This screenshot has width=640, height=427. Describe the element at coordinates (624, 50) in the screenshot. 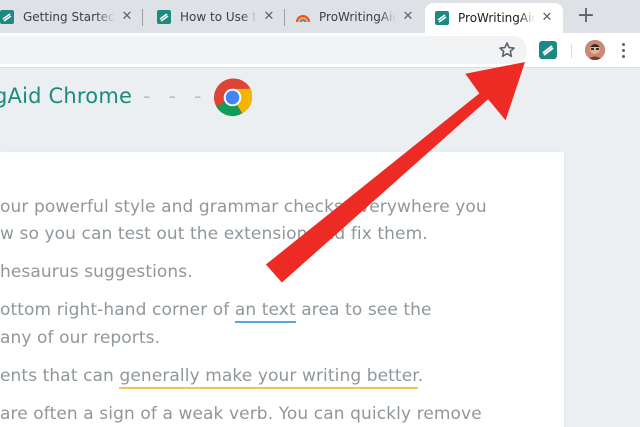

I see `kebab-icon` at that location.